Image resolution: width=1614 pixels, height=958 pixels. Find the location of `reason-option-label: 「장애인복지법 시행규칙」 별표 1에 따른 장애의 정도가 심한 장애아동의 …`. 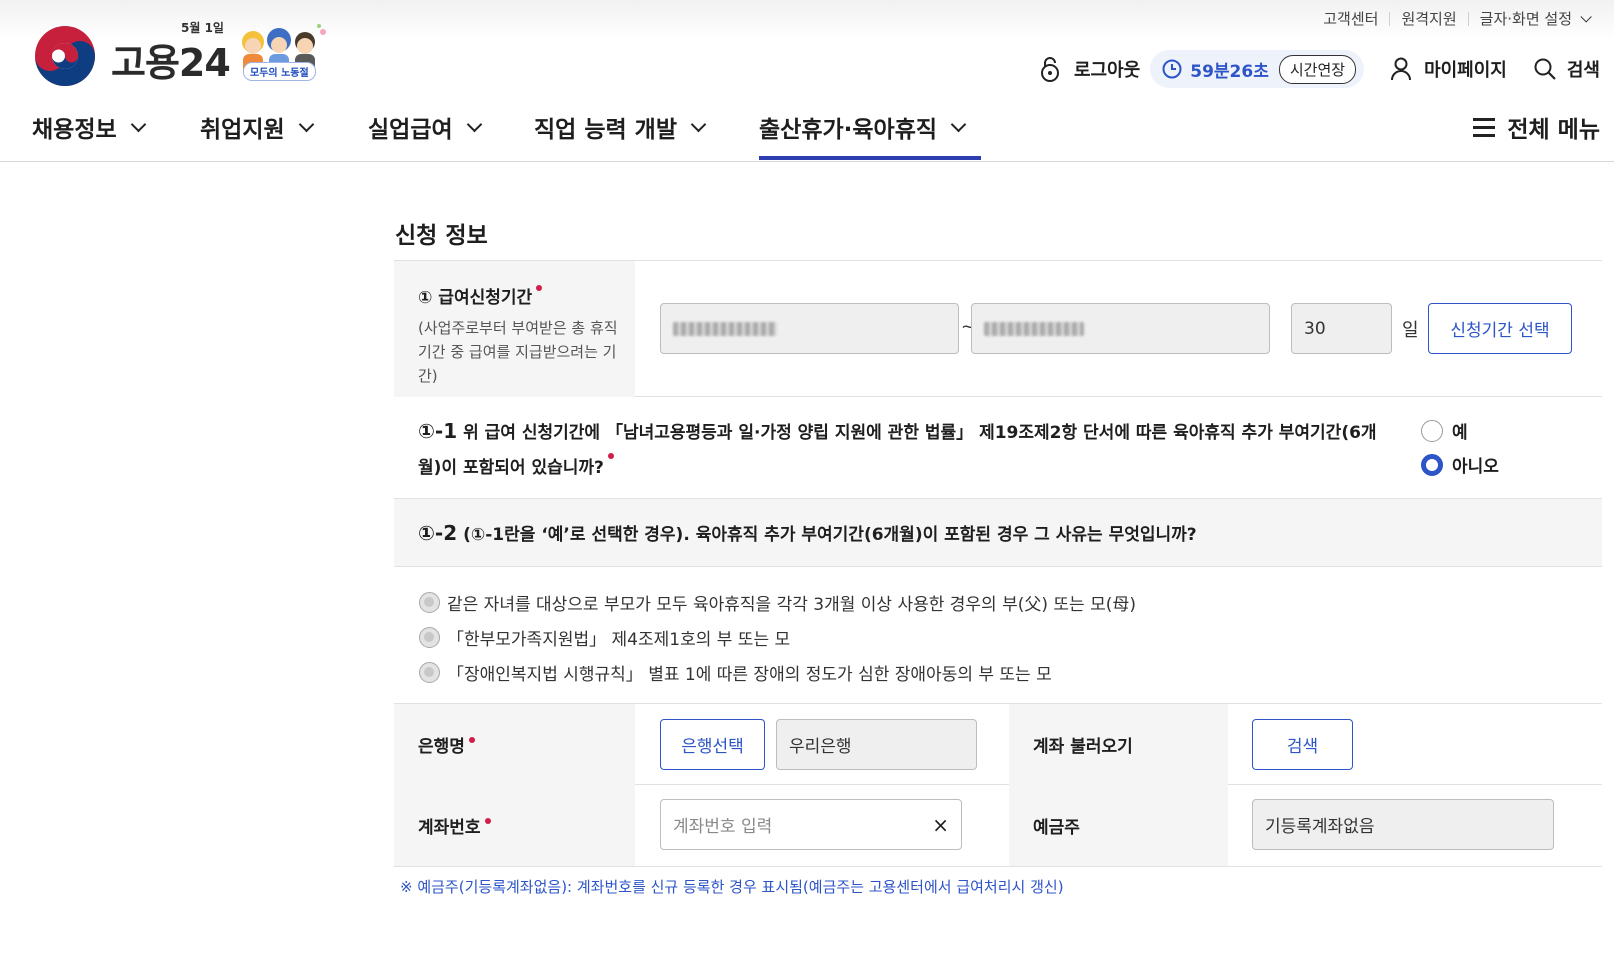

reason-option-label: 「장애인복지법 시행규칙」 별표 1에 따른 장애의 정도가 심한 장애아동의 … is located at coordinates (749, 675).